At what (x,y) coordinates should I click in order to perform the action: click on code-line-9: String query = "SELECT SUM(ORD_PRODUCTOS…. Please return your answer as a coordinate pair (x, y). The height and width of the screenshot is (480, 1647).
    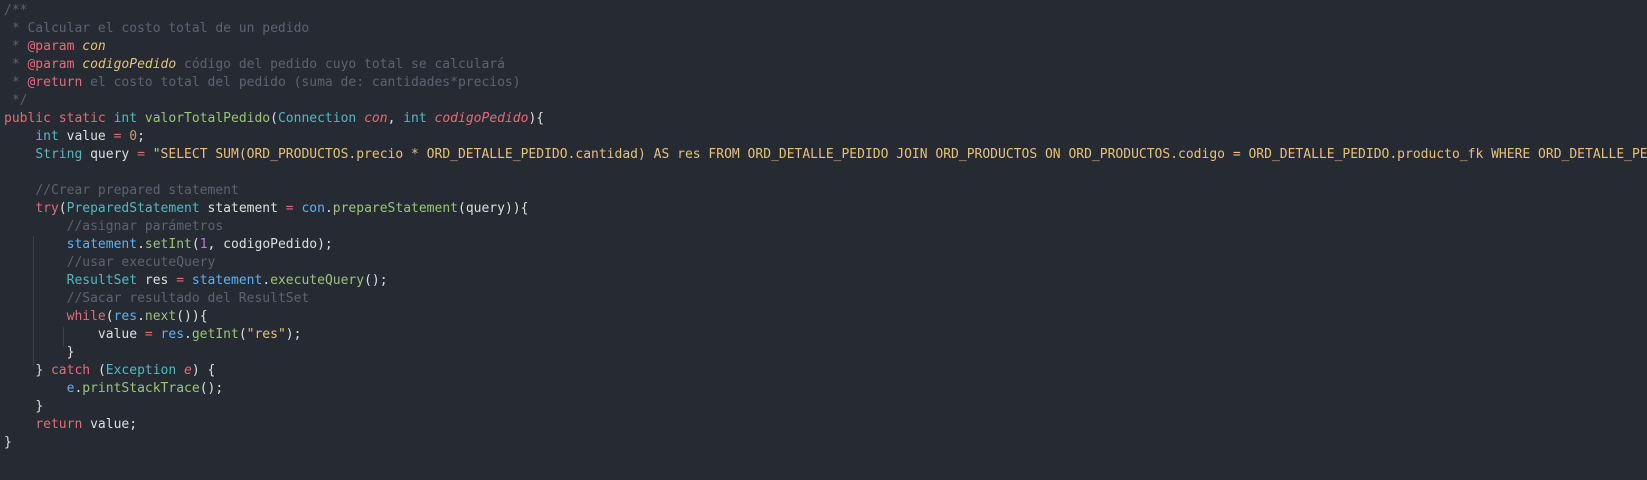
    Looking at the image, I should click on (825, 154).